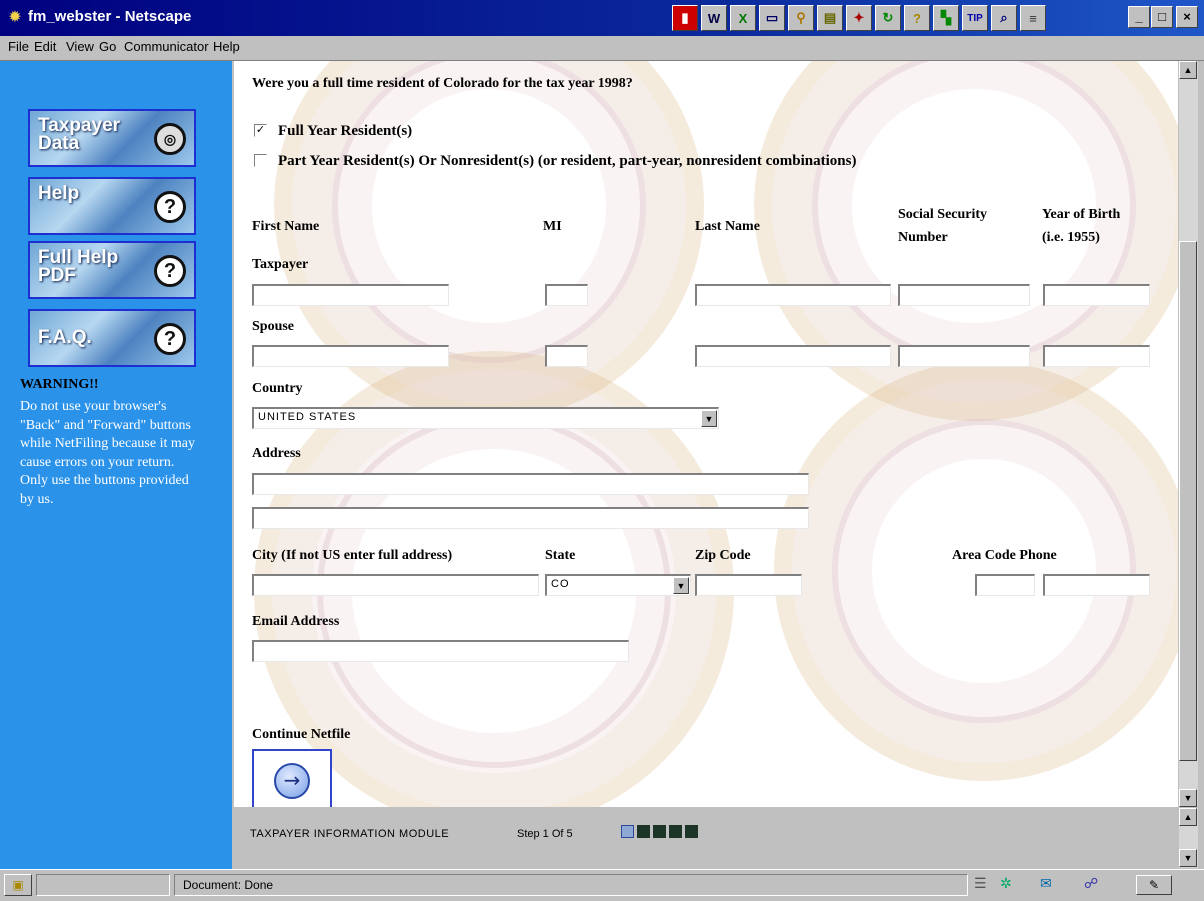 Image resolution: width=1204 pixels, height=901 pixels. Describe the element at coordinates (1154, 885) in the screenshot. I see `composer-icon: ✎` at that location.